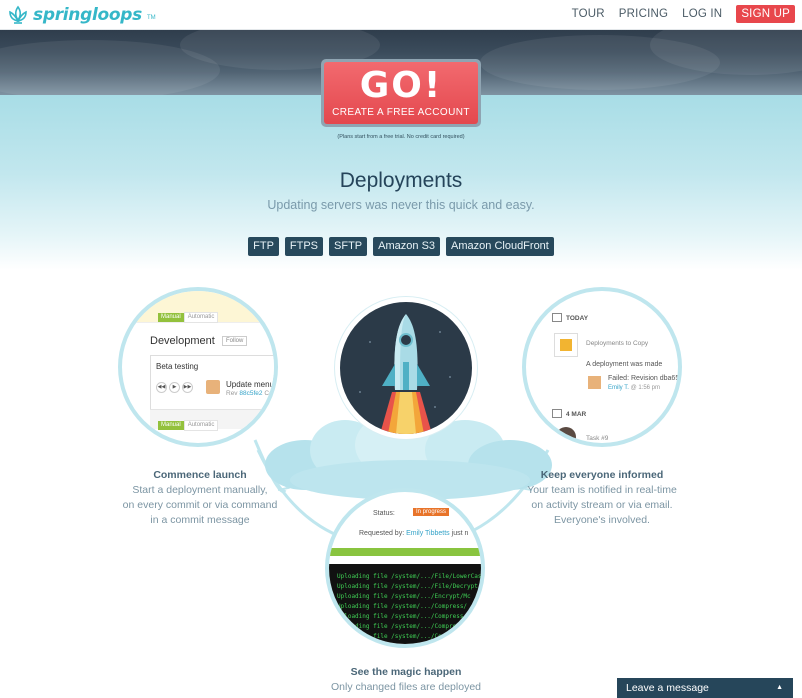 Image resolution: width=802 pixels, height=698 pixels. What do you see at coordinates (151, 18) in the screenshot?
I see `logo-tm: TM` at bounding box center [151, 18].